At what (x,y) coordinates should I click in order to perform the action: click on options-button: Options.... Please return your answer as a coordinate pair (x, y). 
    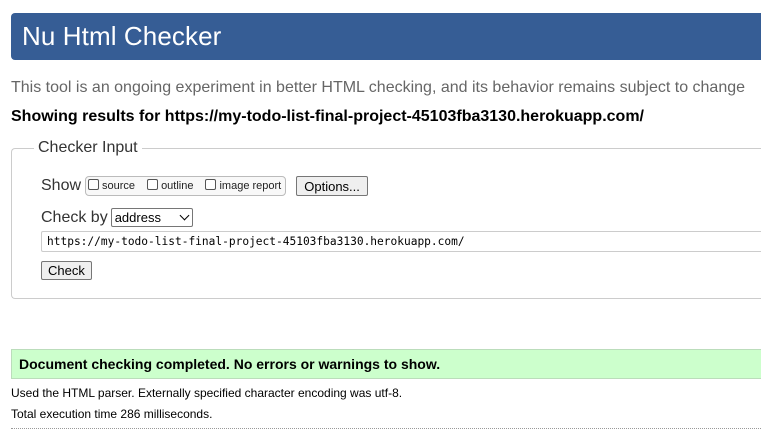
    Looking at the image, I should click on (332, 186).